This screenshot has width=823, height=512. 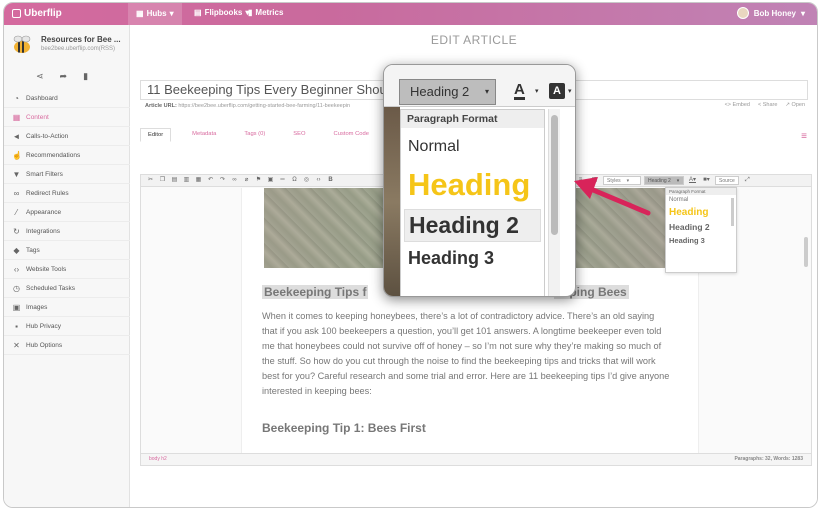 What do you see at coordinates (270, 180) in the screenshot?
I see `image-icon: ▣` at bounding box center [270, 180].